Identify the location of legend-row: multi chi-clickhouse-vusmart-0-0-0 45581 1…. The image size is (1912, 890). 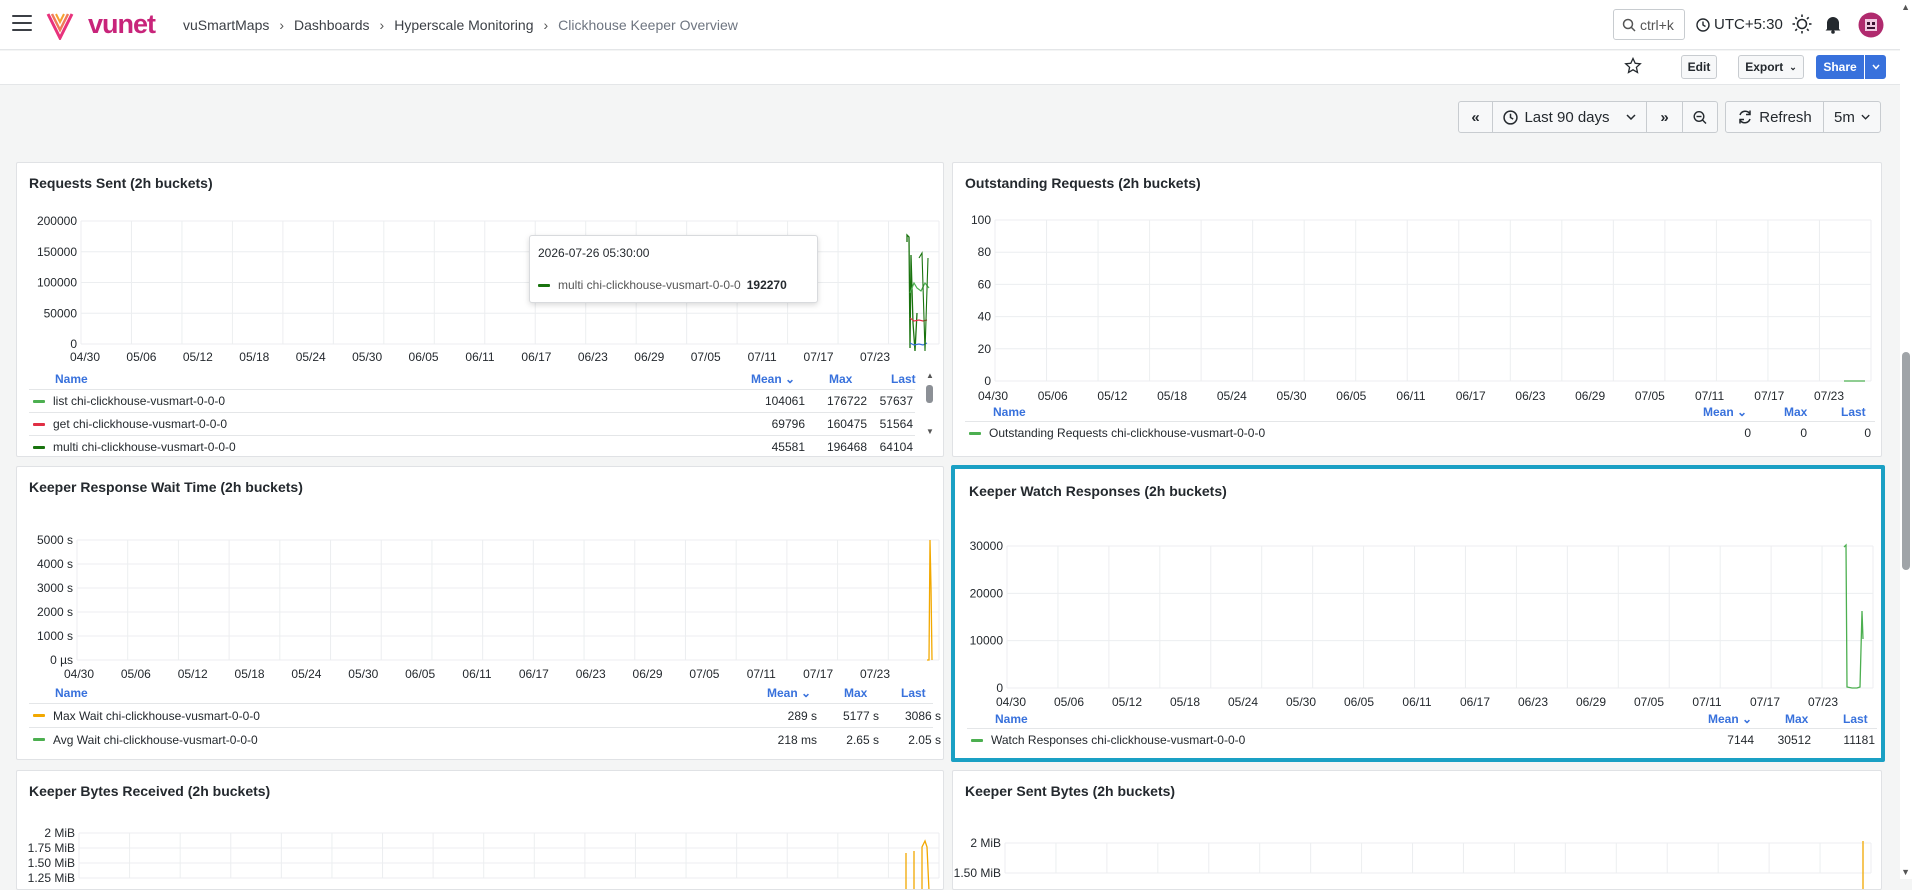
(472, 445).